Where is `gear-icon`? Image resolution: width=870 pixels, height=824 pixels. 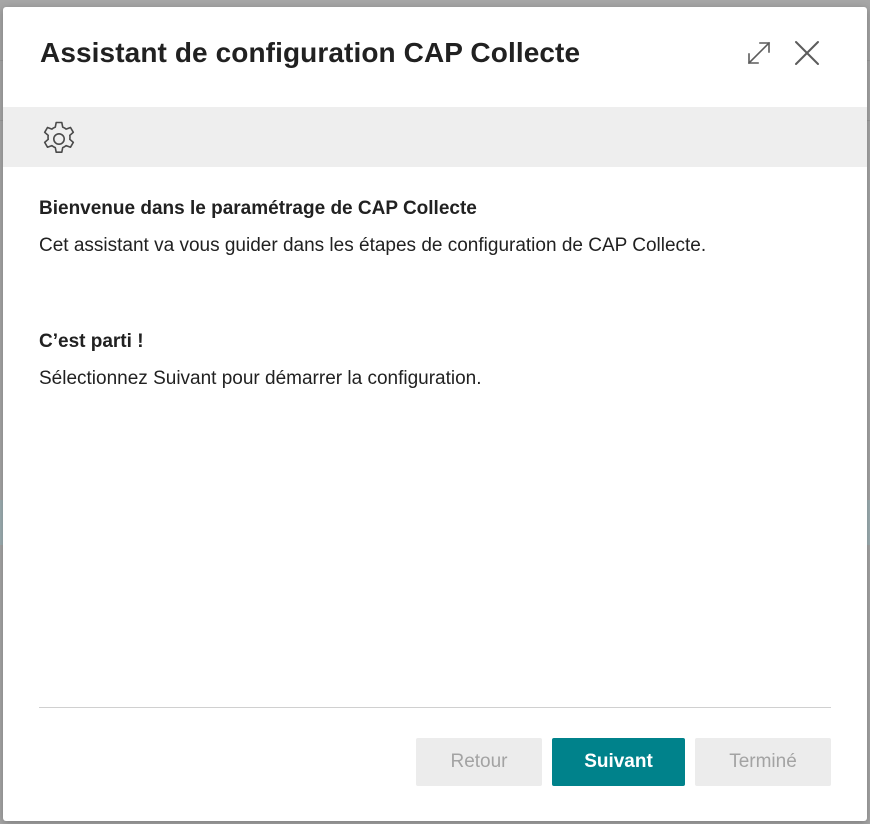
gear-icon is located at coordinates (59, 137).